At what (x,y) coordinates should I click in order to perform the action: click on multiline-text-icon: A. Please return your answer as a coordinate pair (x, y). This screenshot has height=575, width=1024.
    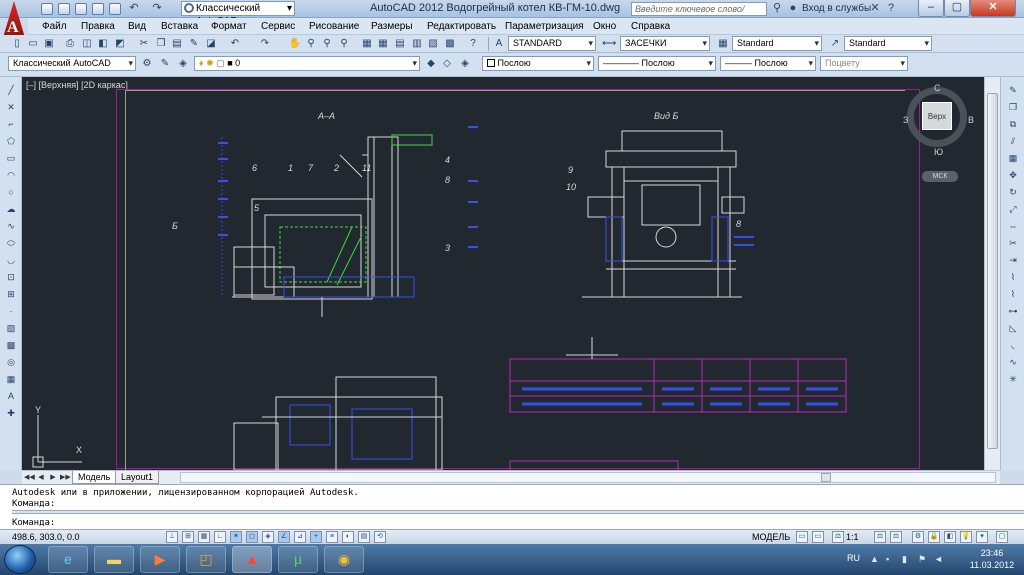
    Looking at the image, I should click on (11, 396).